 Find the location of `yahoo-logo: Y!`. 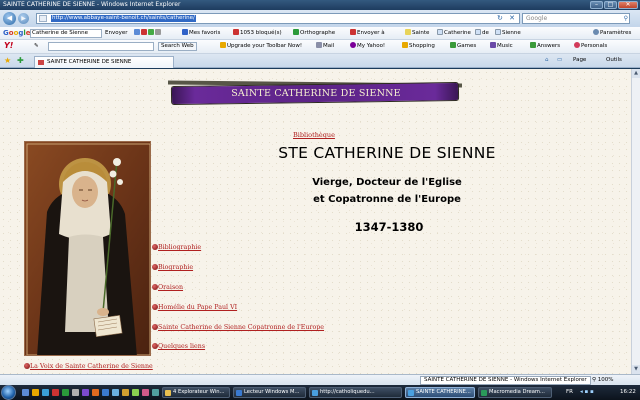

yahoo-logo: Y! is located at coordinates (8, 45).